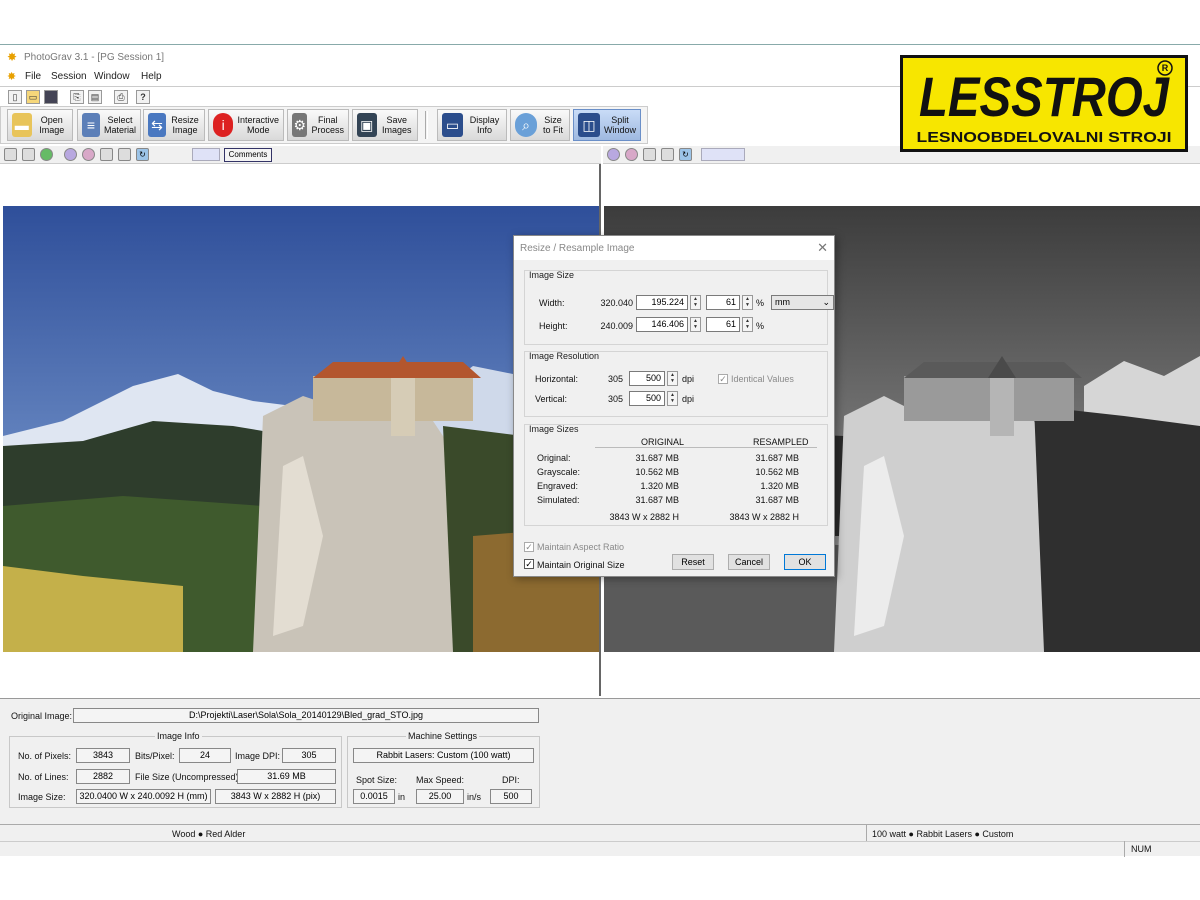  What do you see at coordinates (28, 154) in the screenshot?
I see `window-icon` at bounding box center [28, 154].